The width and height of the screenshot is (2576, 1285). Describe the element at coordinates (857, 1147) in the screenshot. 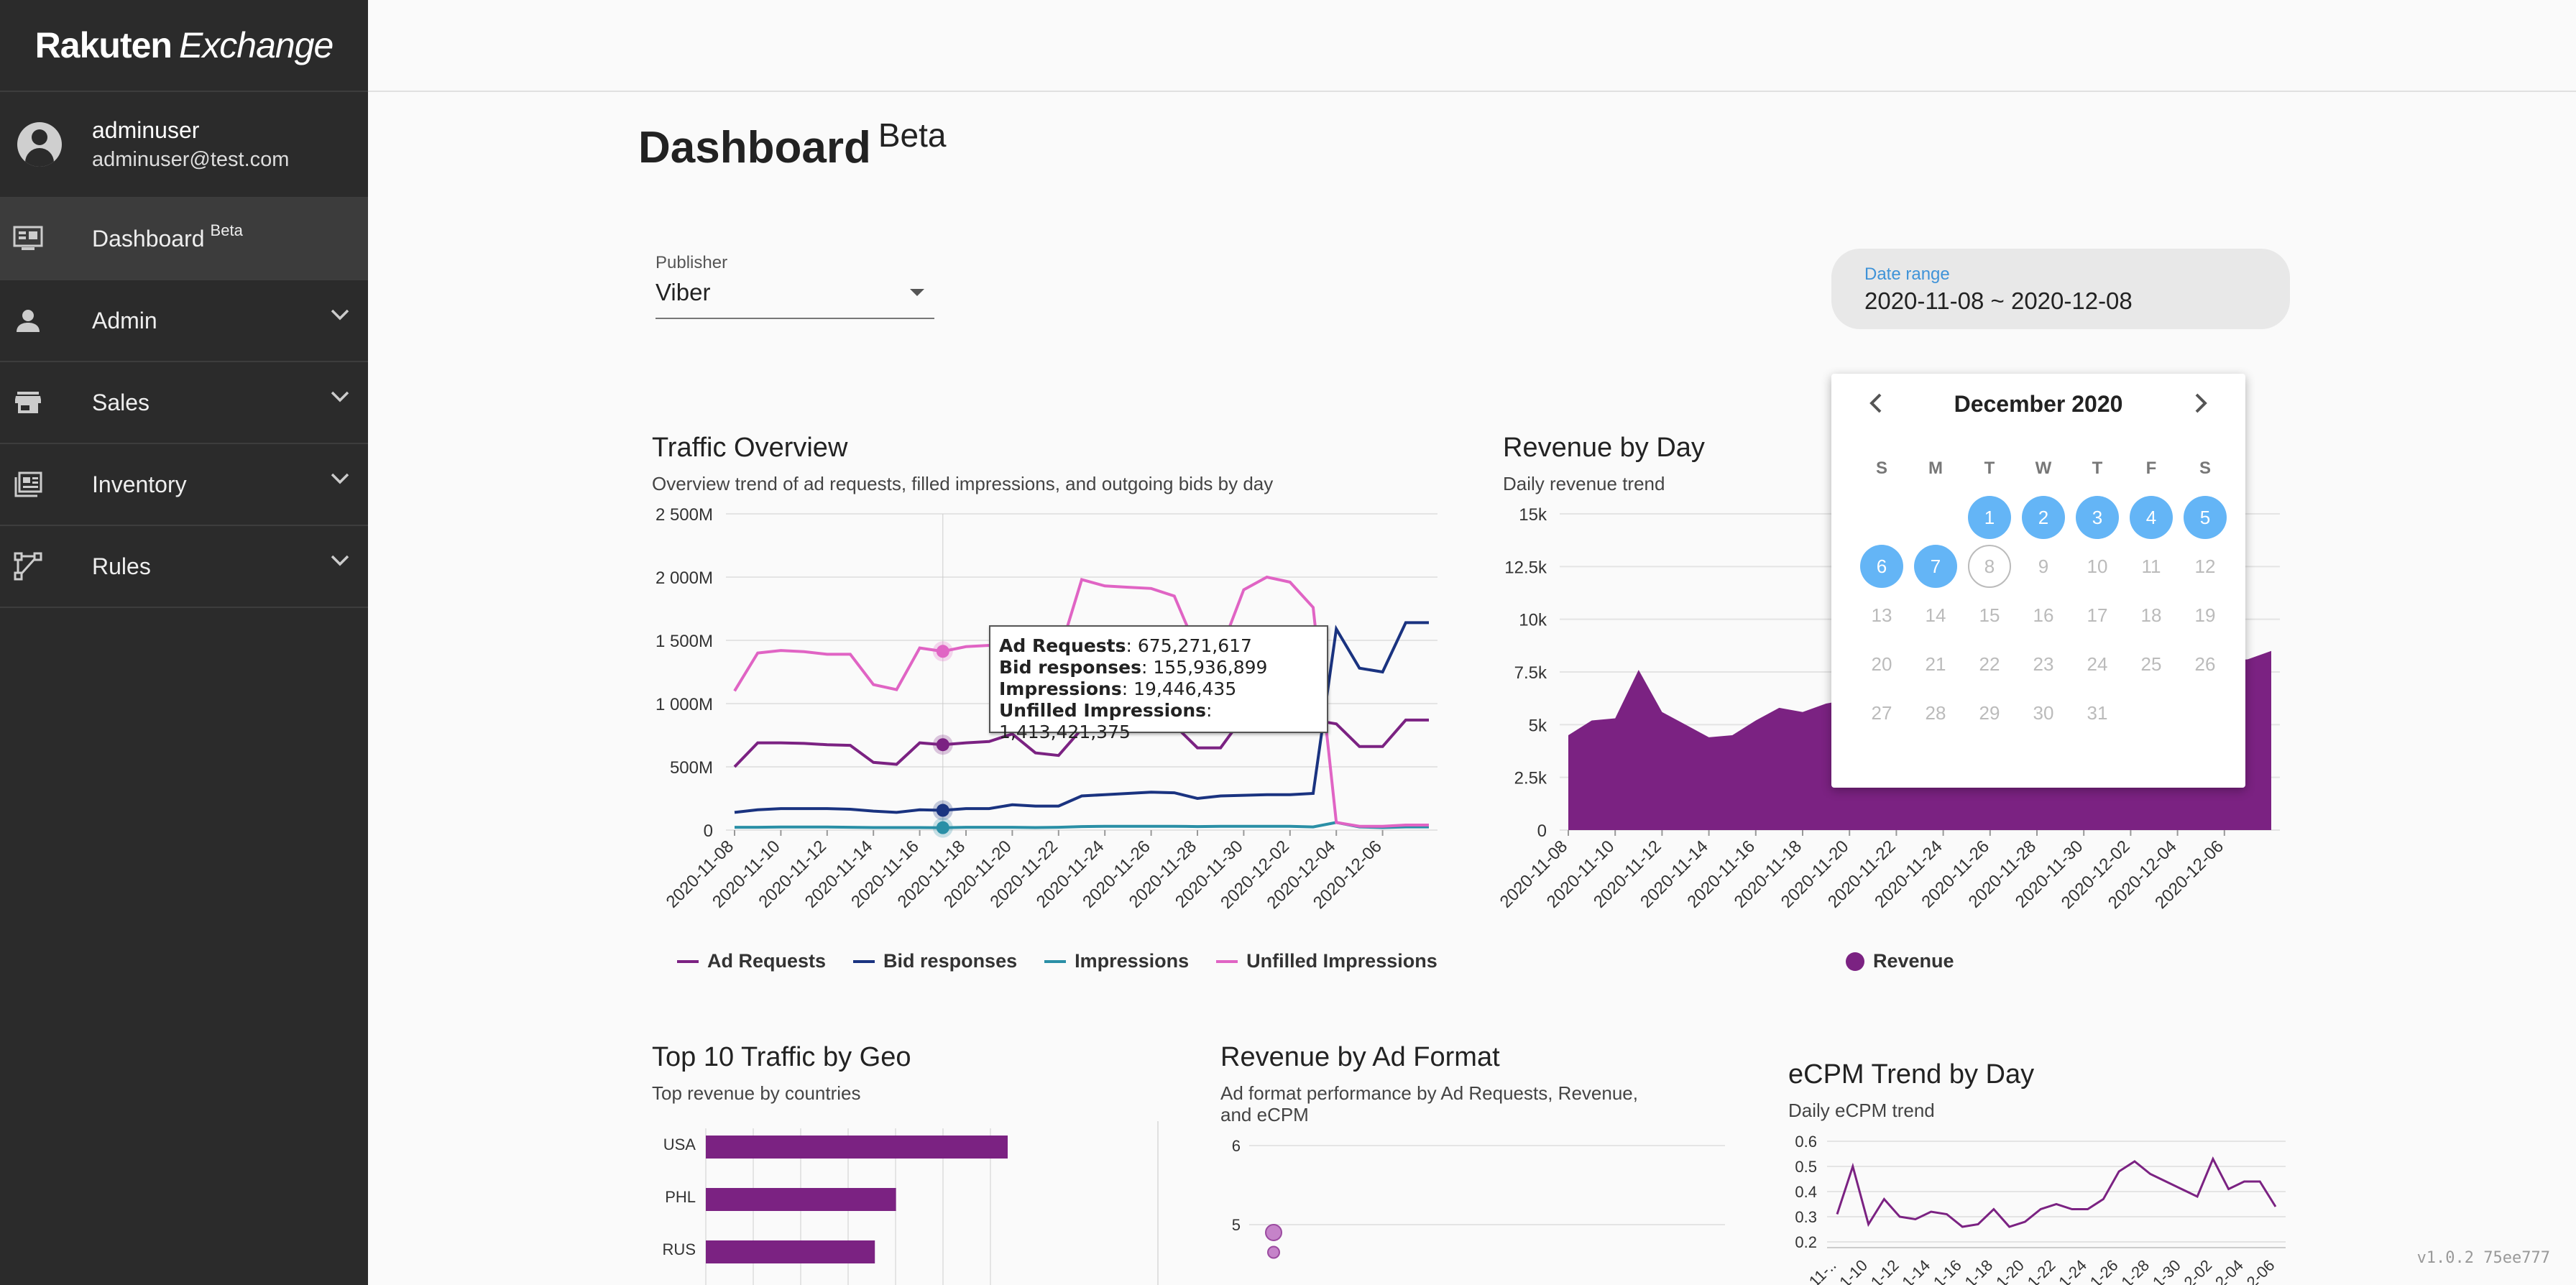

I see `geo-bar` at that location.